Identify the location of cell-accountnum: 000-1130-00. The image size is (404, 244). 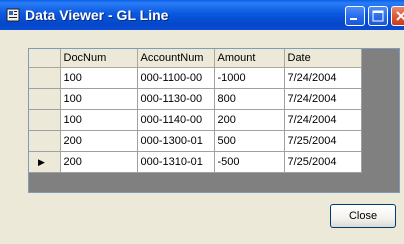
(176, 99).